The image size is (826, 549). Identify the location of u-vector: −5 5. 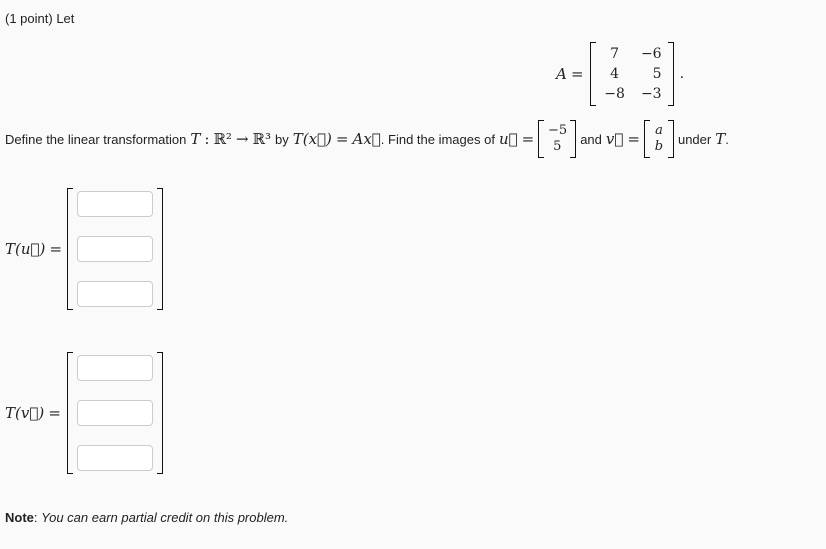
(557, 139).